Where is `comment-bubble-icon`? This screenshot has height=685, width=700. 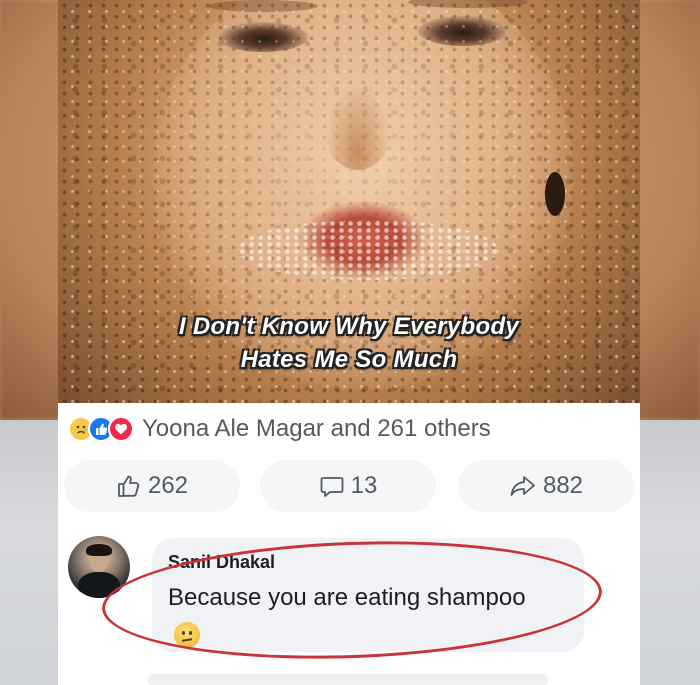 comment-bubble-icon is located at coordinates (332, 487).